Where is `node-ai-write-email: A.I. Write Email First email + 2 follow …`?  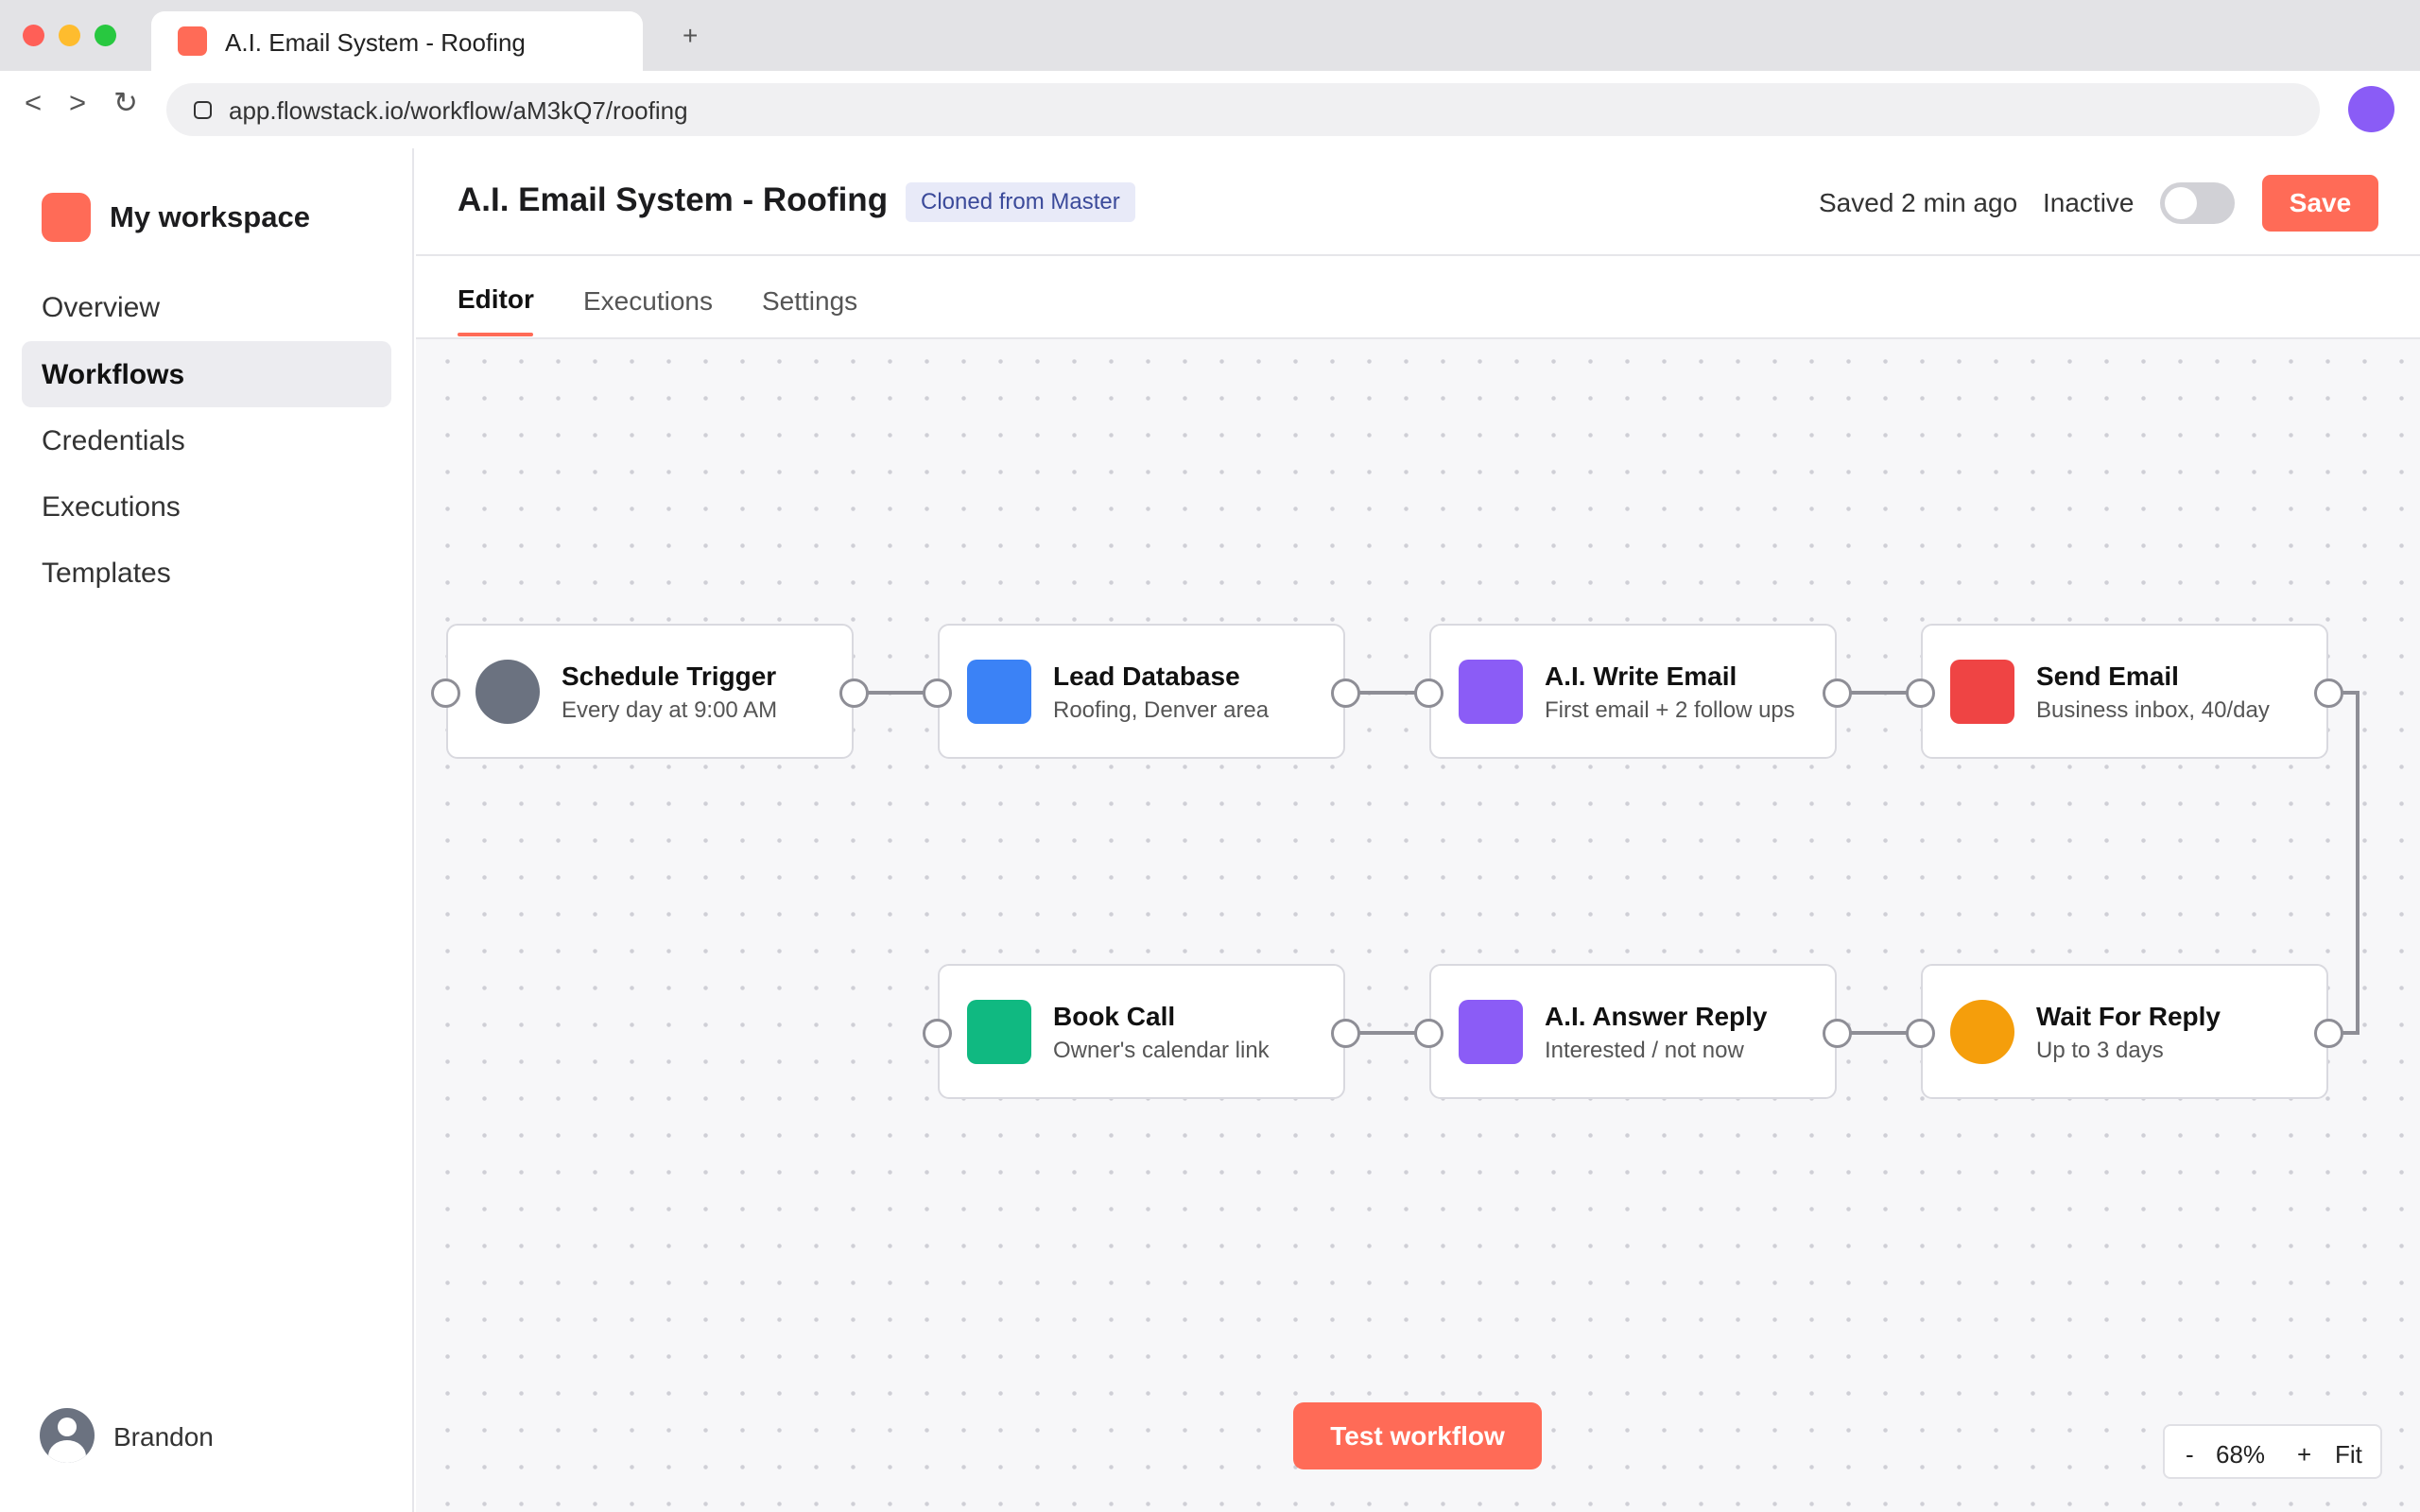
node-ai-write-email: A.I. Write Email First email + 2 follow … is located at coordinates (1633, 691).